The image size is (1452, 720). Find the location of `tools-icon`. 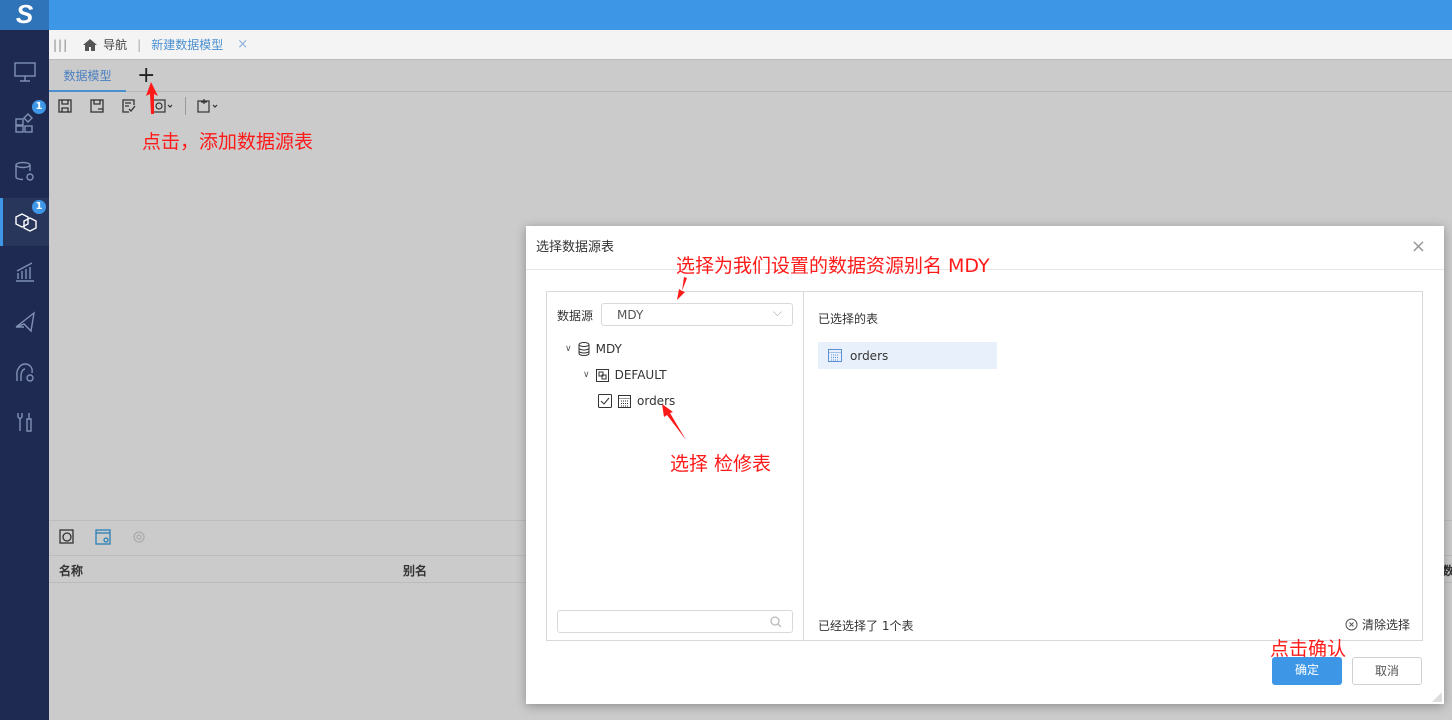

tools-icon is located at coordinates (24, 422).